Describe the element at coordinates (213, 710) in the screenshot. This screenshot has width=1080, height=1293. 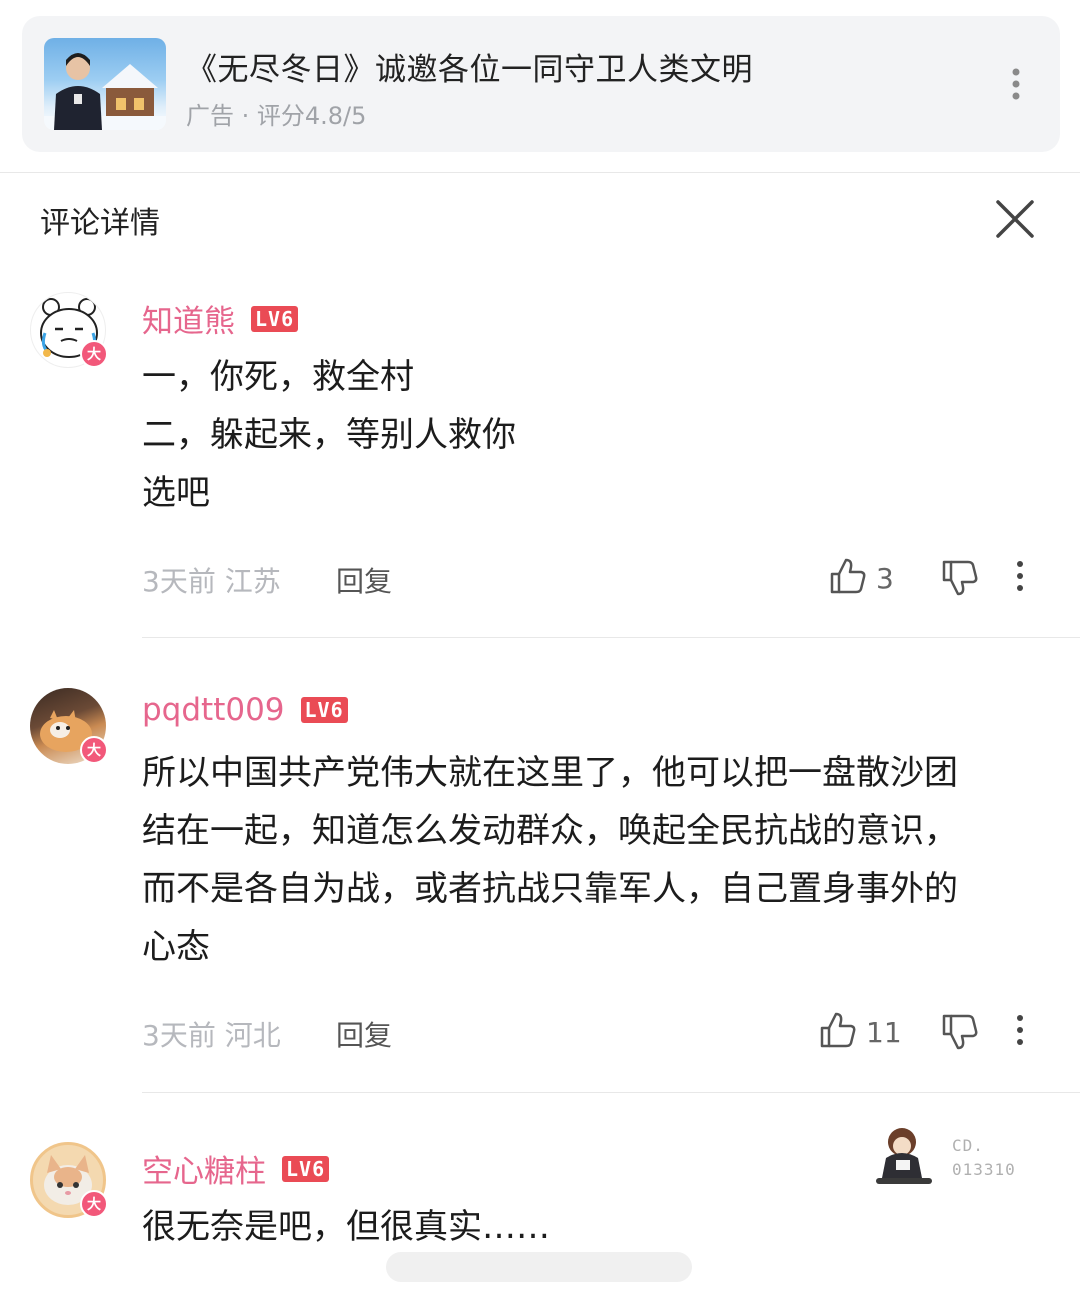
I see `username: pqdtt009` at that location.